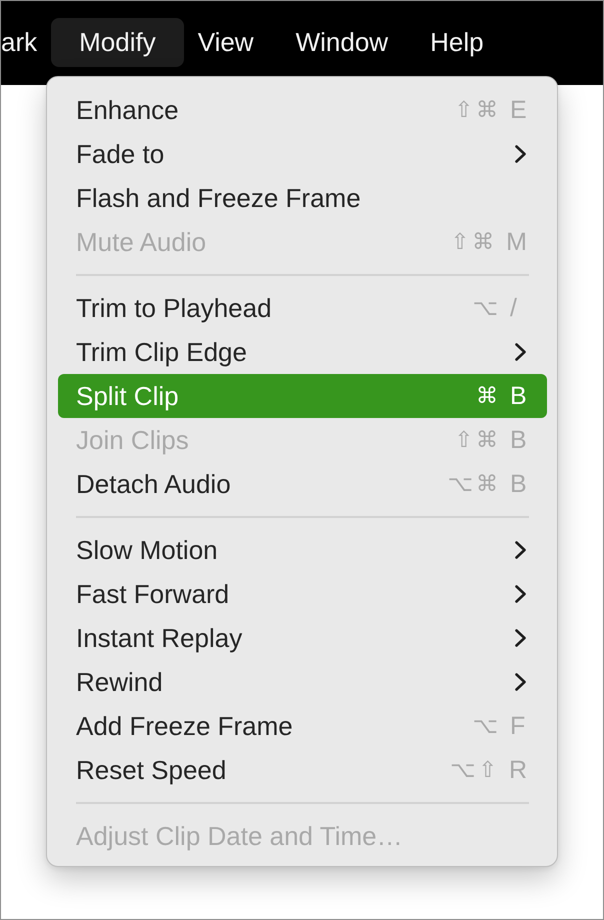 The height and width of the screenshot is (920, 604). Describe the element at coordinates (490, 440) in the screenshot. I see `shortcut-text: ⇧⌘ B` at that location.